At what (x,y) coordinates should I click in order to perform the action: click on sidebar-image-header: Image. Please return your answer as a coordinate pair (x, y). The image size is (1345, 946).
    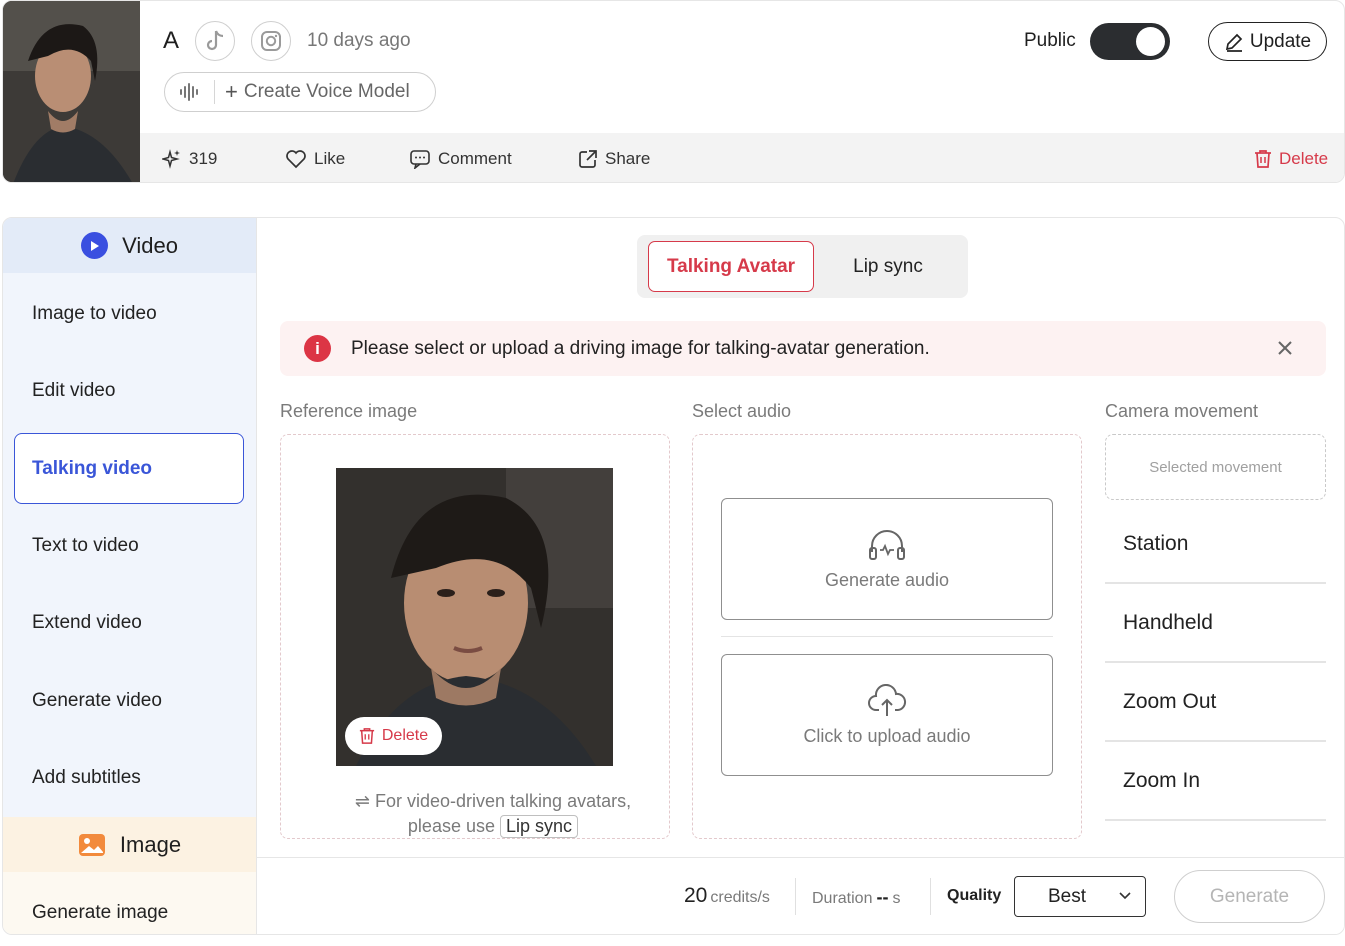
    Looking at the image, I should click on (129, 844).